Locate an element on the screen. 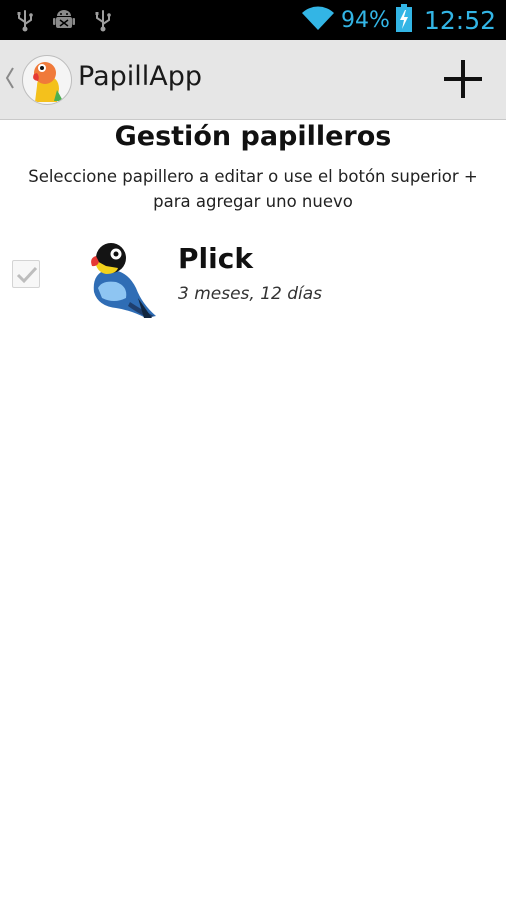 Image resolution: width=506 pixels, height=900 pixels. status-bar: 94% 12:52 is located at coordinates (253, 20).